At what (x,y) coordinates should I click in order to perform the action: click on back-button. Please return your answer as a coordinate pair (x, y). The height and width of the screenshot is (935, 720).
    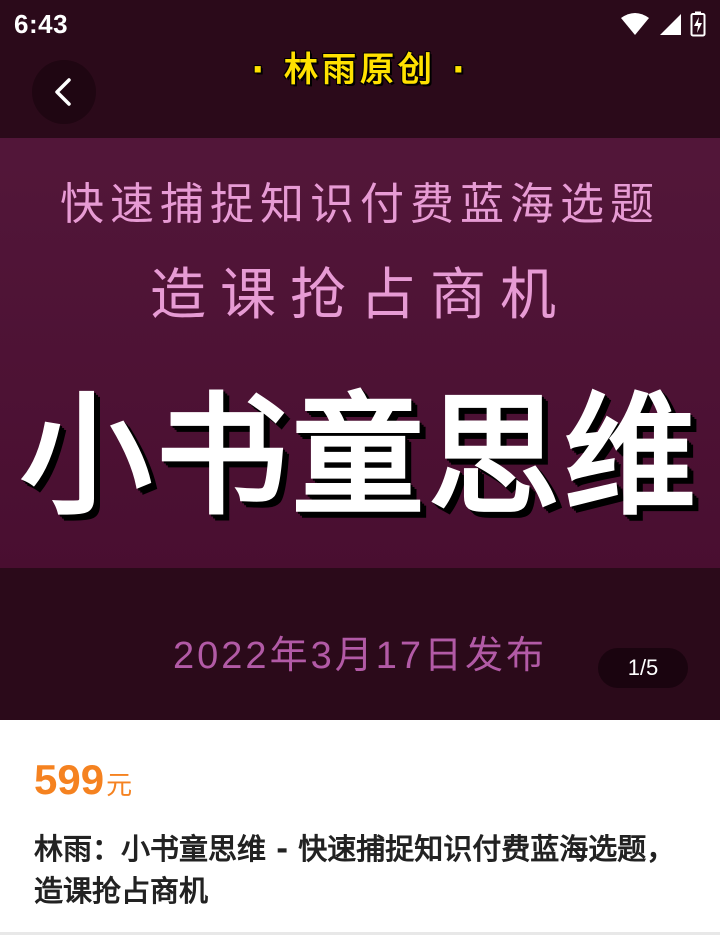
    Looking at the image, I should click on (64, 92).